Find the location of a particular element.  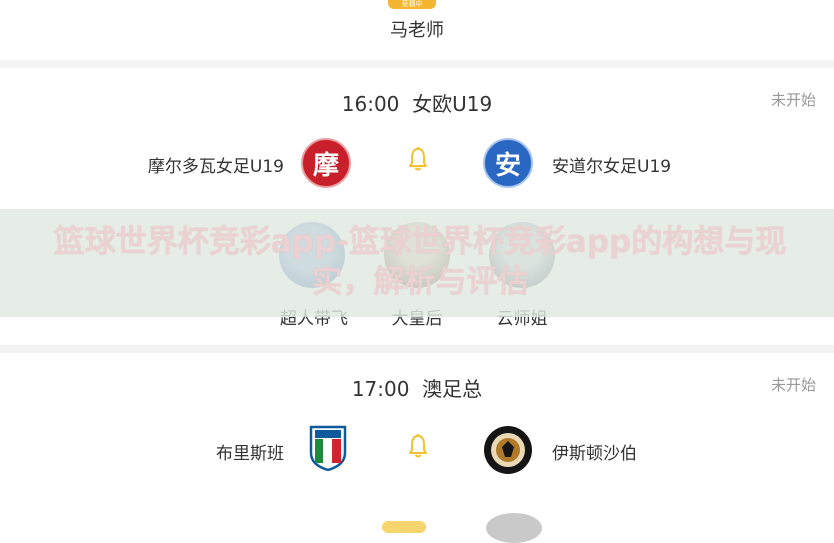

away-team-logo: 安 is located at coordinates (508, 163).